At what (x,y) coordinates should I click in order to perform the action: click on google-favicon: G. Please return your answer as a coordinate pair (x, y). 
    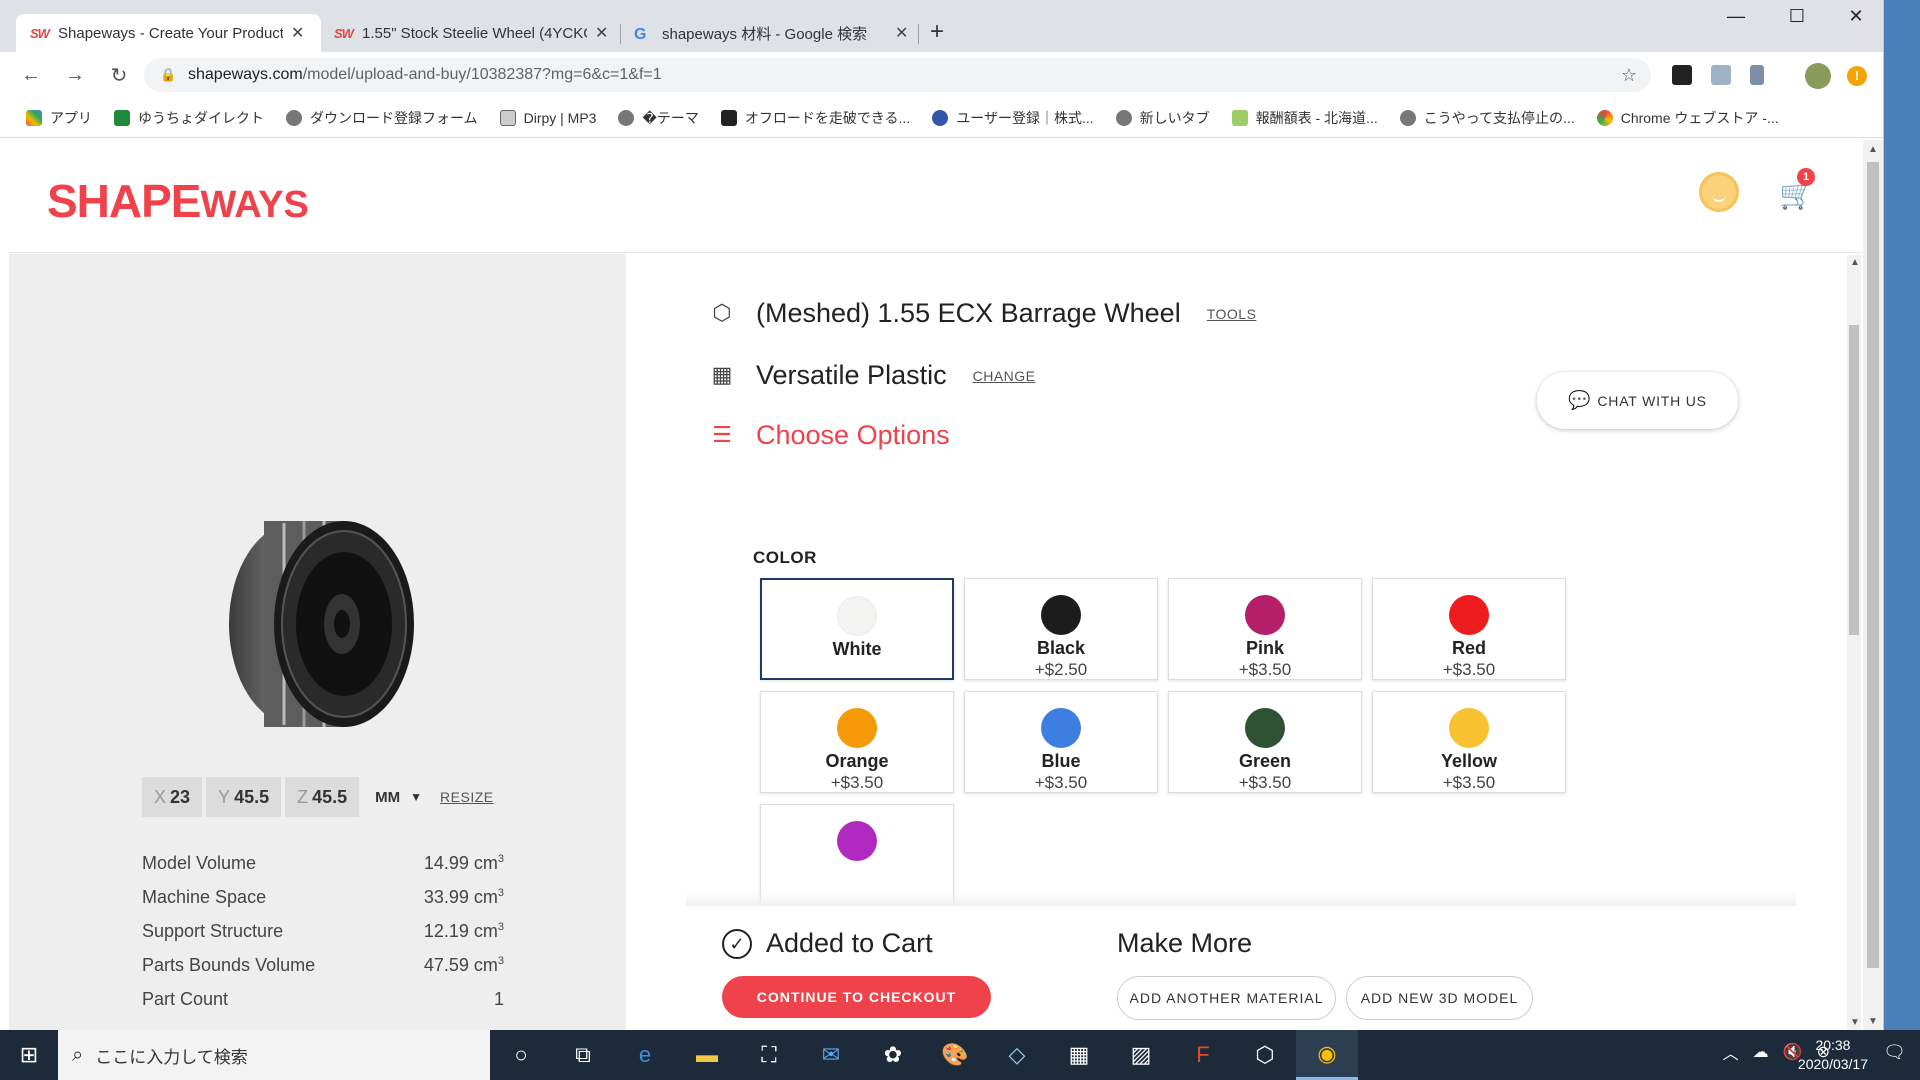
    Looking at the image, I should click on (640, 34).